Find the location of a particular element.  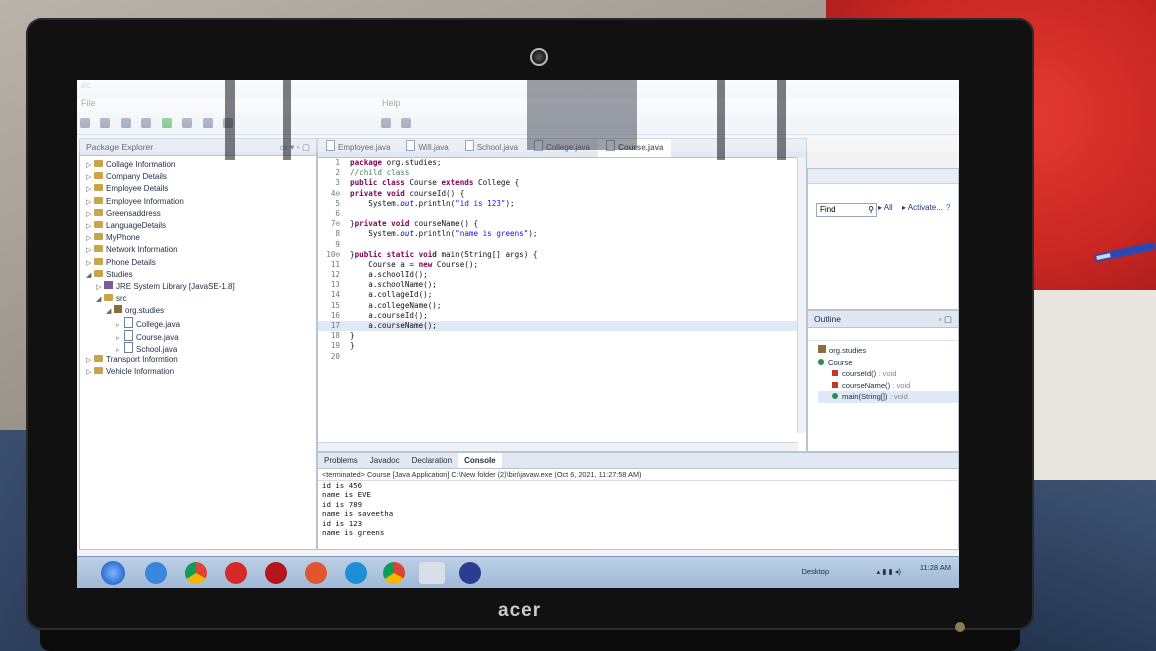

outline-tab: Outline ▫ ▢ is located at coordinates (883, 319).